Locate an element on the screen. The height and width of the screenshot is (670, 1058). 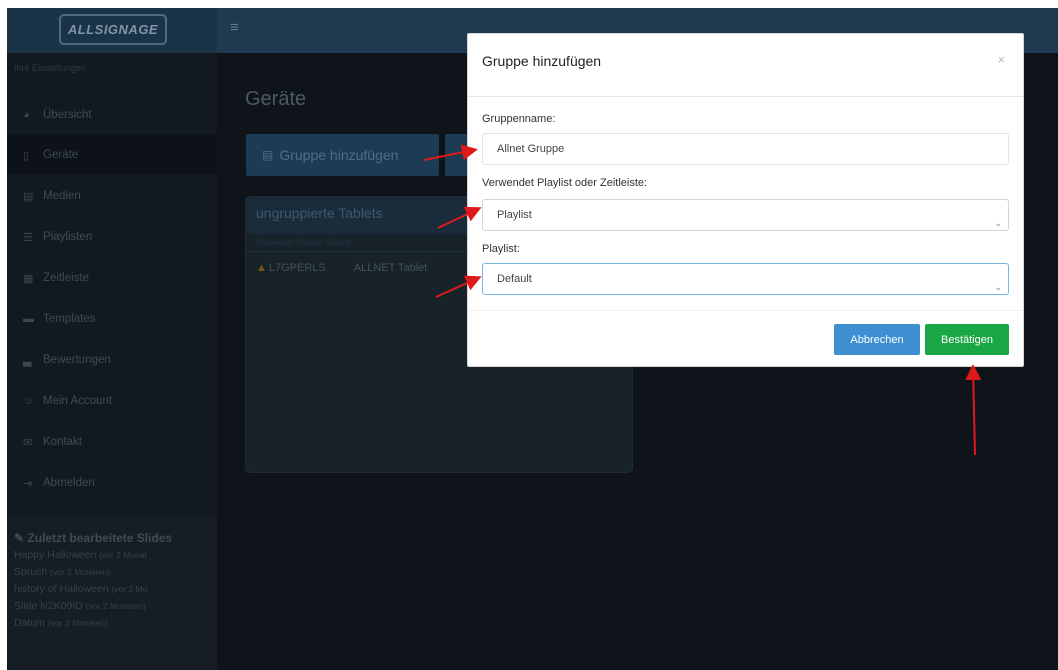
tablet-name: ALLNET Tablet is located at coordinates (390, 268).